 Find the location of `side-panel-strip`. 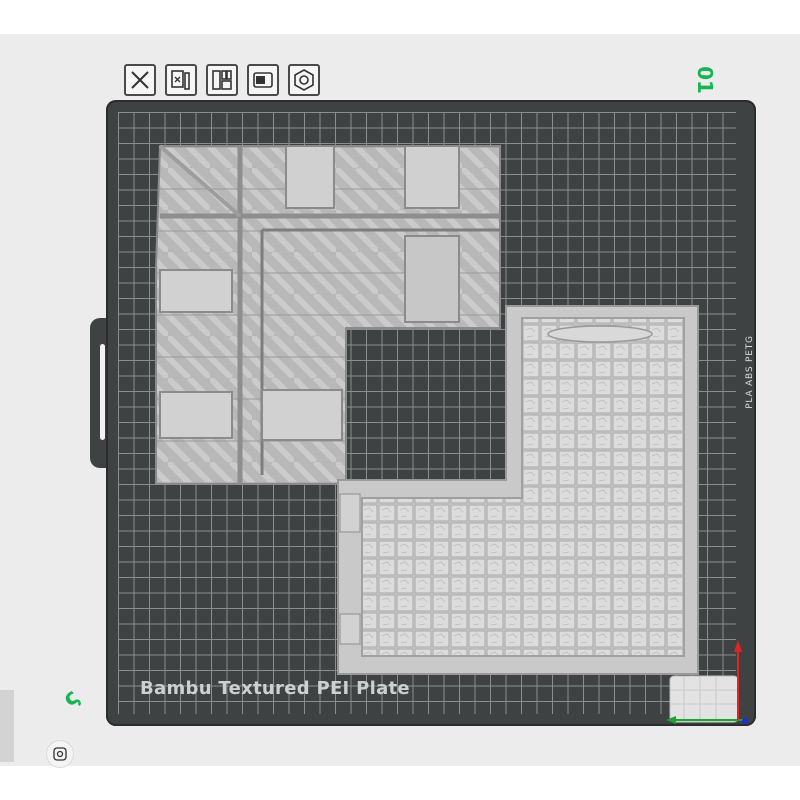

side-panel-strip is located at coordinates (7, 726).